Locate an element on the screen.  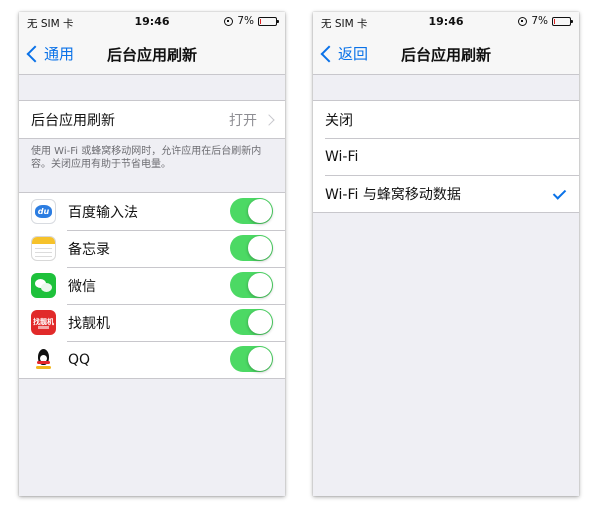
background-refresh-group: 后台应用刷新 打开 is located at coordinates (152, 119).